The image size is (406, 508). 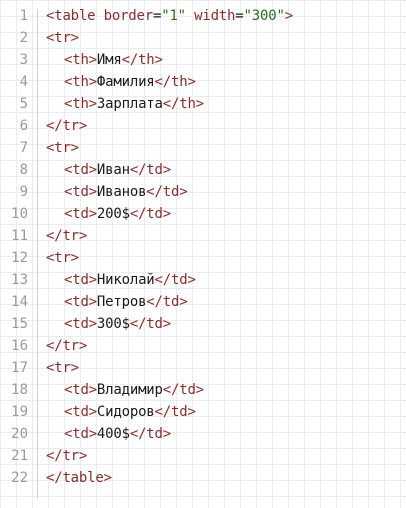 I want to click on code-line: 20 <td>400$</td>, so click(x=203, y=434).